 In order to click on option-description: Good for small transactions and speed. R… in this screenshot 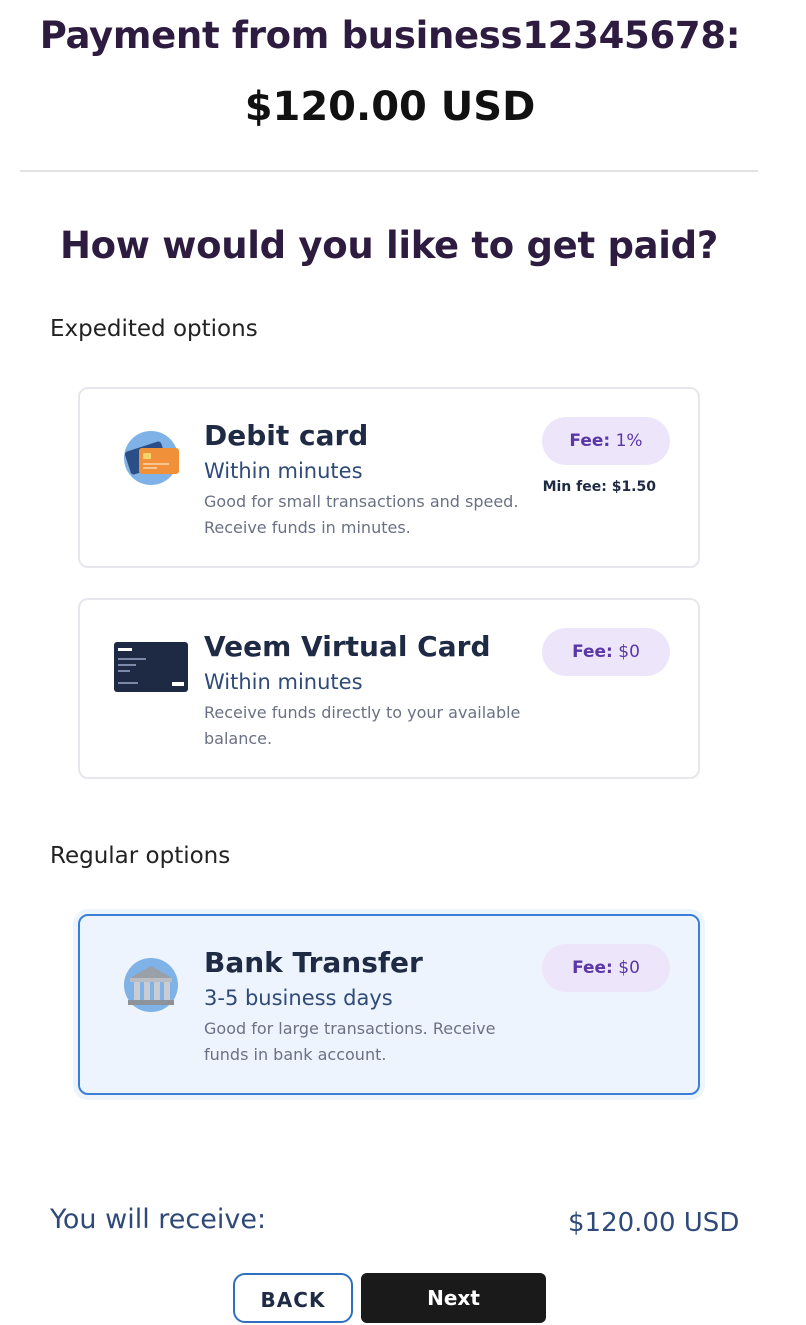, I will do `click(361, 514)`.